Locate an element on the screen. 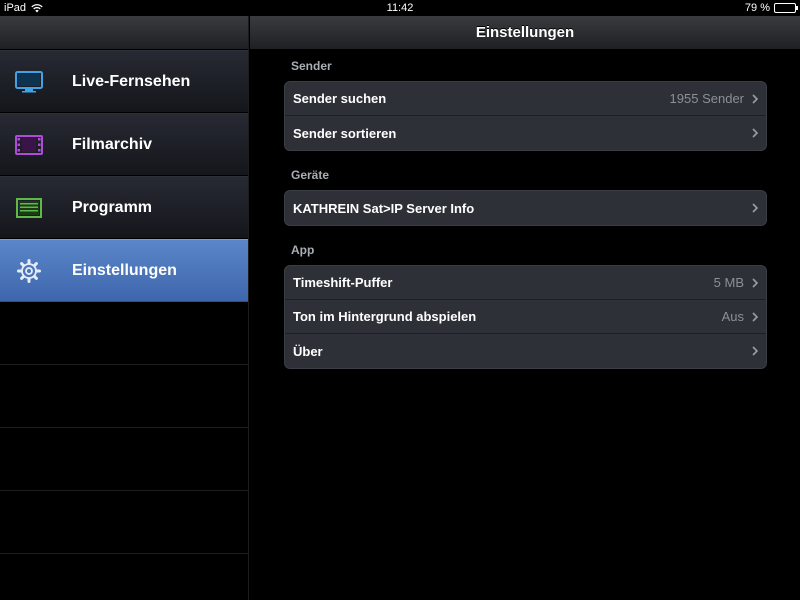 This screenshot has height=600, width=800. row-value: 5 MB is located at coordinates (728, 282).